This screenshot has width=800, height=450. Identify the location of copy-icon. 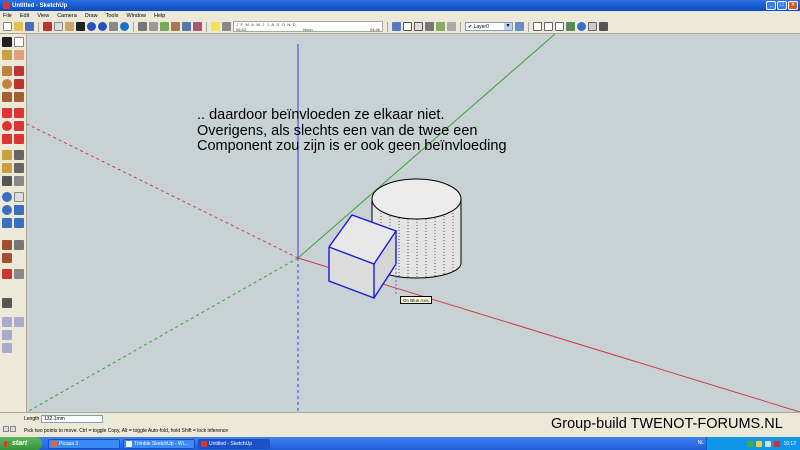
(58, 26).